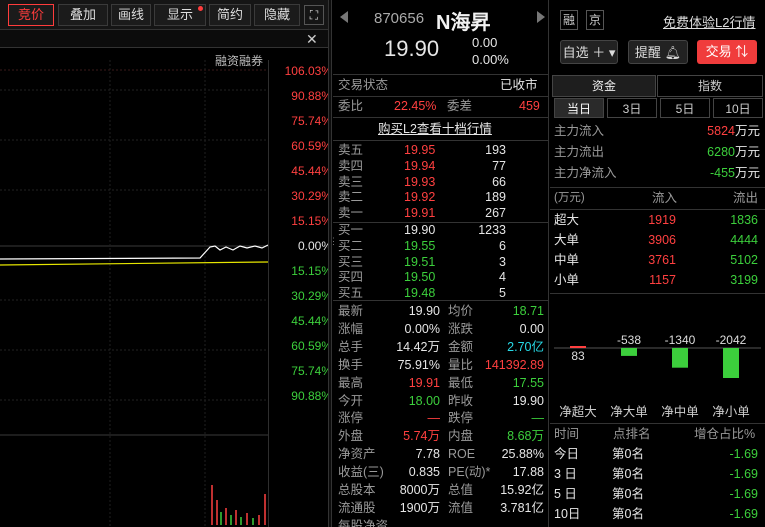 Image resolution: width=765 pixels, height=527 pixels. I want to click on book-label: 卖五, so click(351, 150).